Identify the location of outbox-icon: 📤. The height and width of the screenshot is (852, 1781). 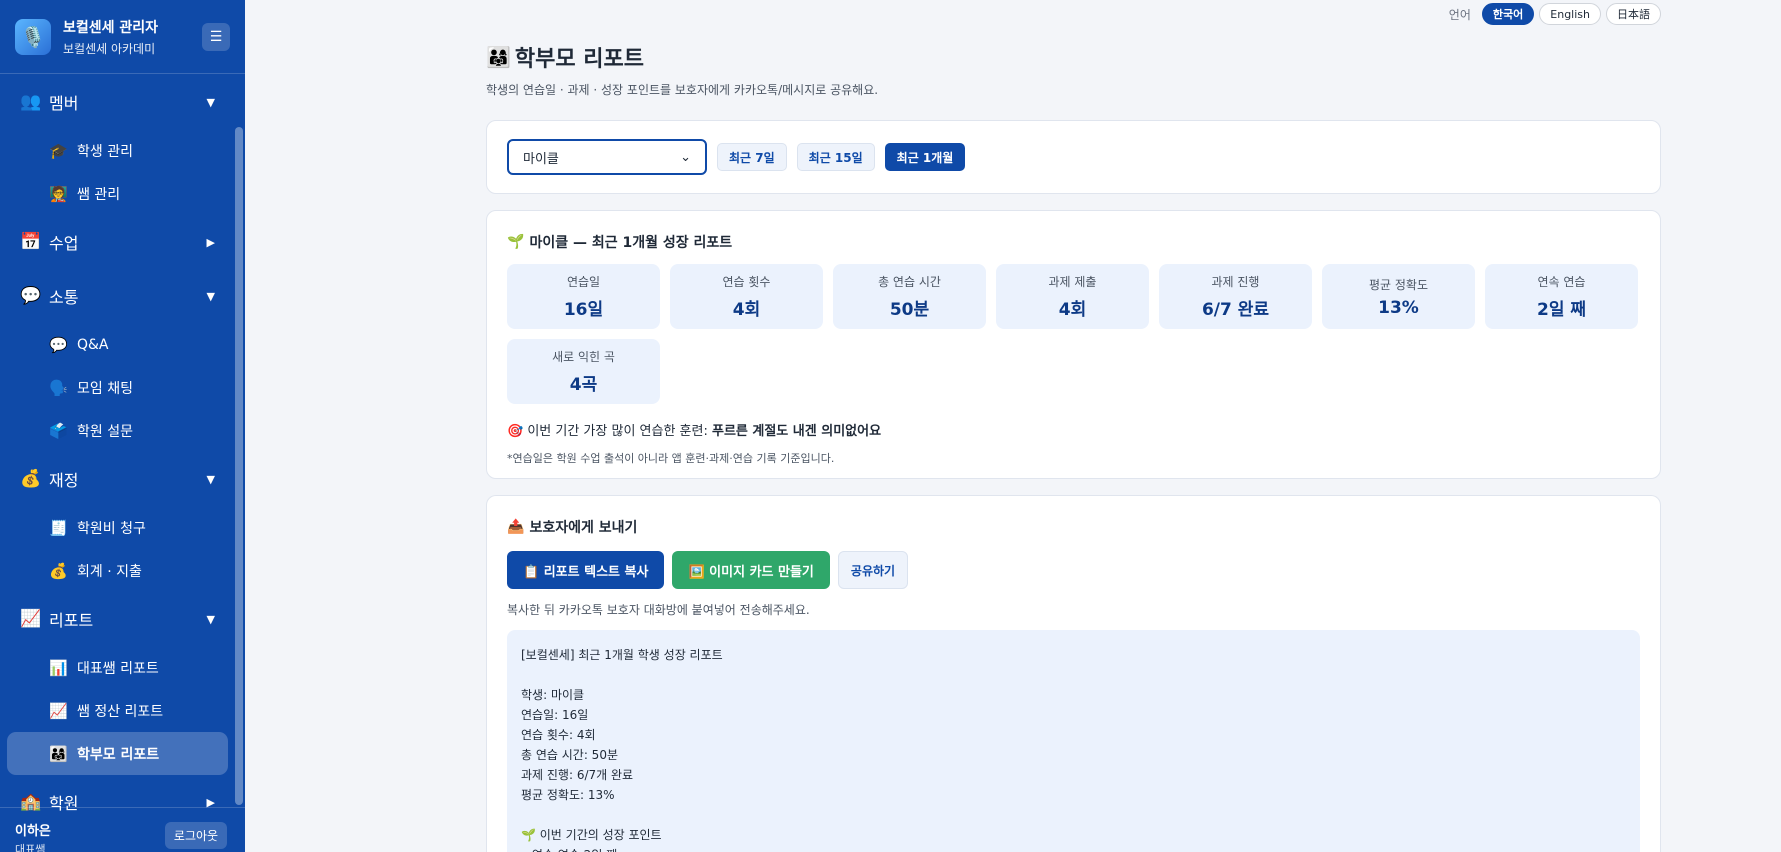
(516, 527).